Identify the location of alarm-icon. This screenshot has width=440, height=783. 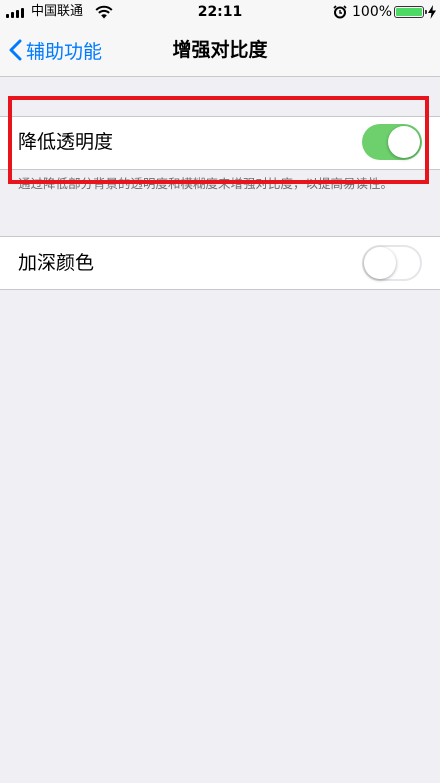
(340, 12).